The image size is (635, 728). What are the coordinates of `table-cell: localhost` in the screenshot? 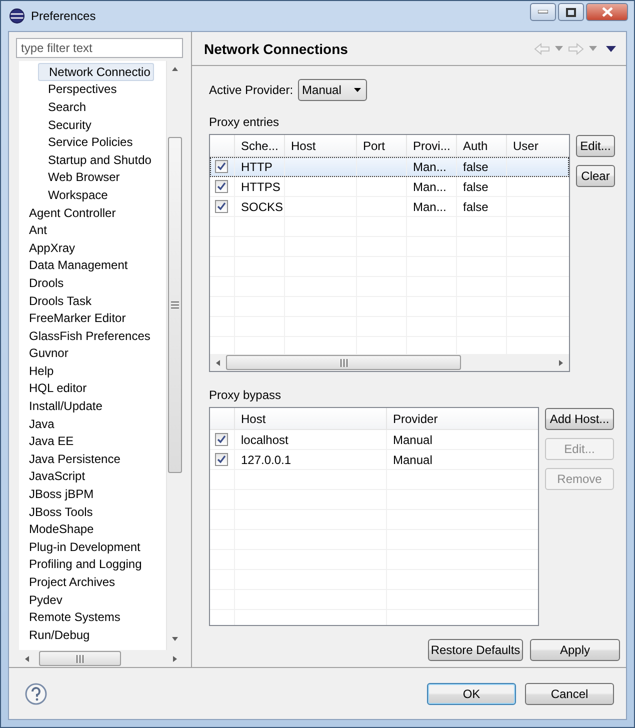 It's located at (264, 439).